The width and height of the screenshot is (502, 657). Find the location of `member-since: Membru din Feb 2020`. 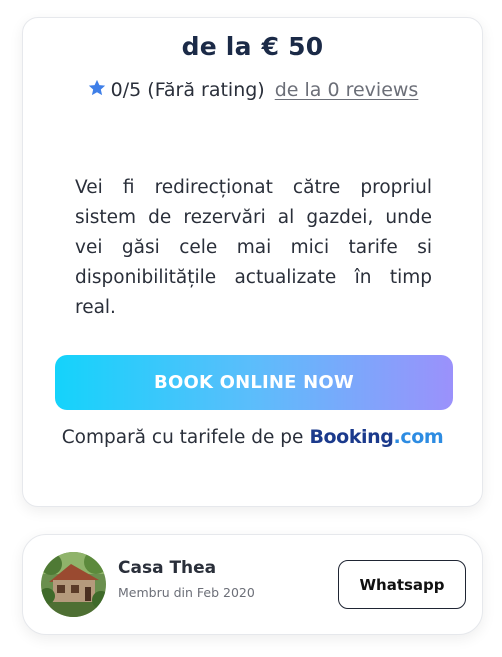

member-since: Membru din Feb 2020 is located at coordinates (186, 592).